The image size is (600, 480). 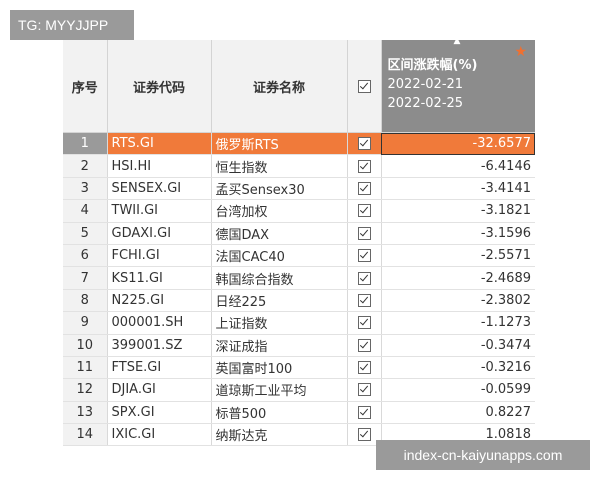 What do you see at coordinates (85, 368) in the screenshot?
I see `row-number: 11` at bounding box center [85, 368].